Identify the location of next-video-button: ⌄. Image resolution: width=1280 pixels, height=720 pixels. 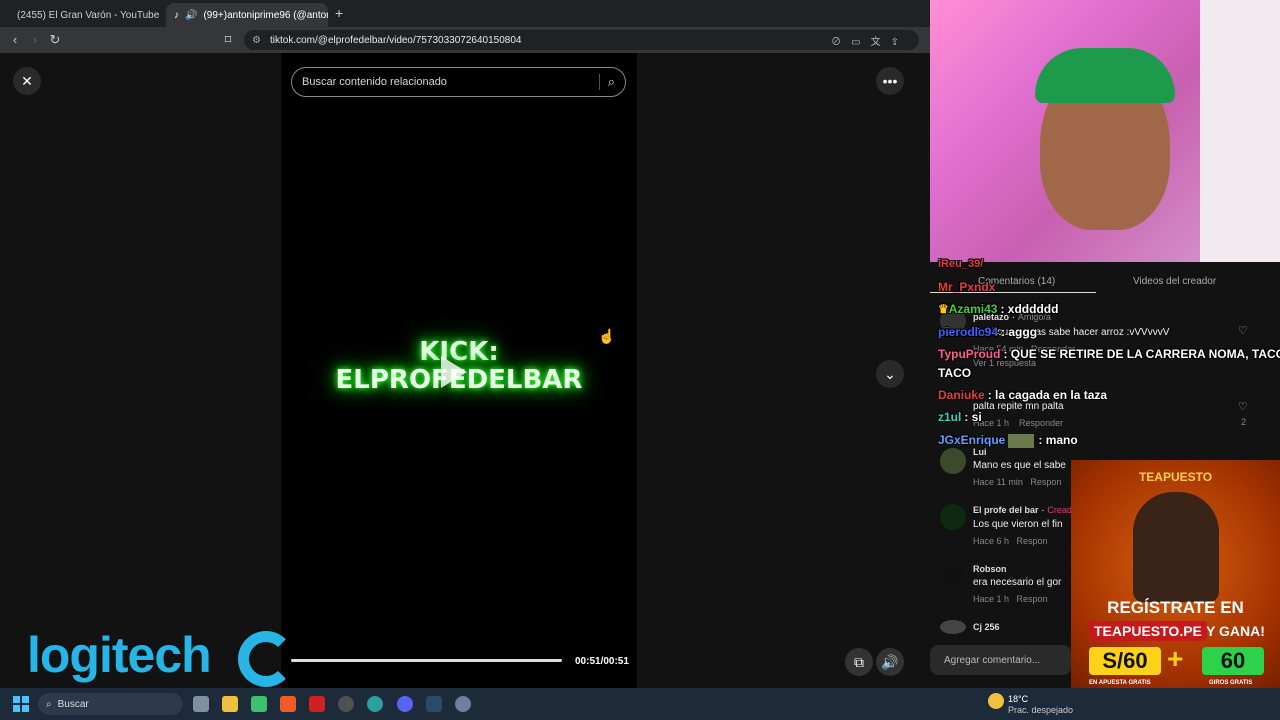
(890, 374).